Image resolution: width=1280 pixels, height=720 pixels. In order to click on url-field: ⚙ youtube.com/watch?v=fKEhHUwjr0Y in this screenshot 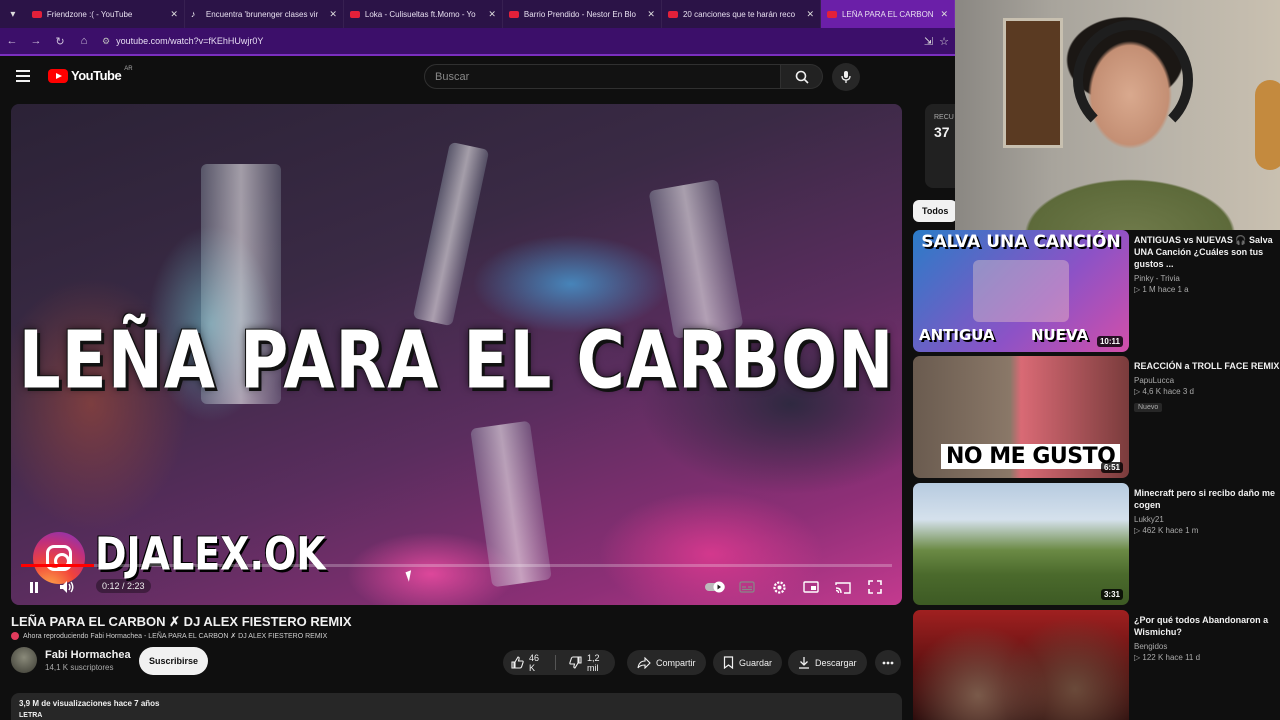, I will do `click(513, 41)`.